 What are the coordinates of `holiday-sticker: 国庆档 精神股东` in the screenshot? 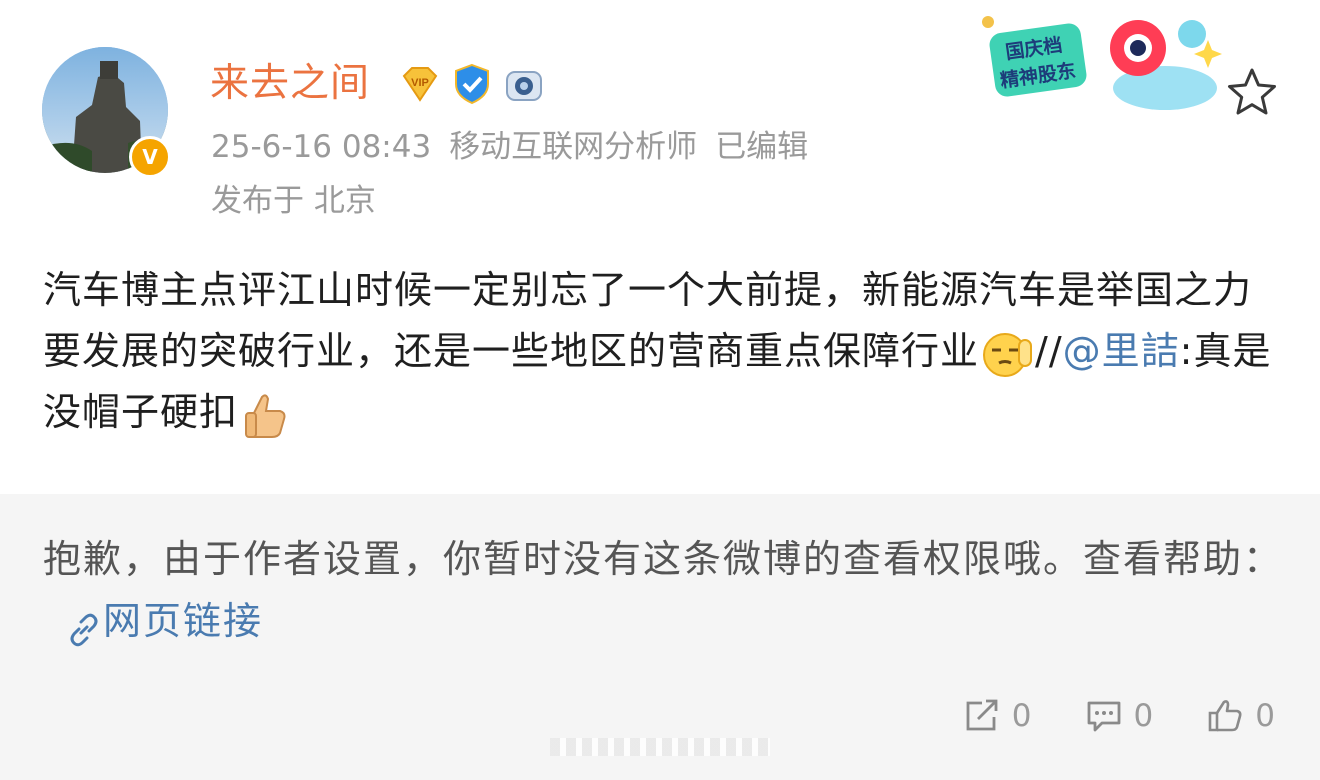 It's located at (1102, 65).